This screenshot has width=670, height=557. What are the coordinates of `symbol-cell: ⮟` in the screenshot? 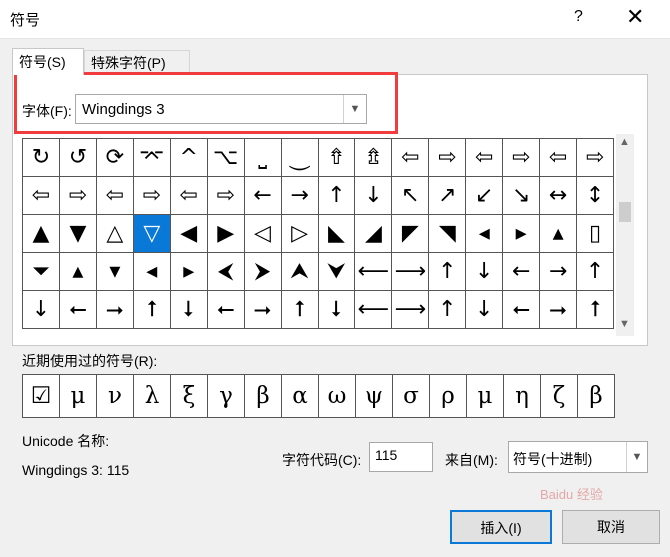 It's located at (337, 272).